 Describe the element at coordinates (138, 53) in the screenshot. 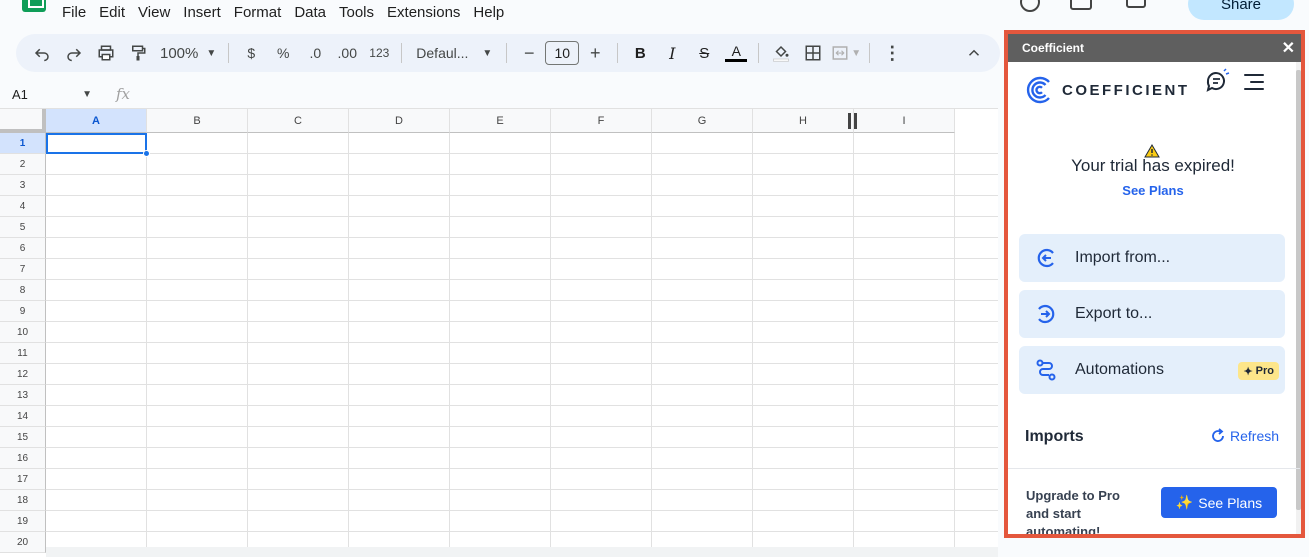

I see `paint-format-button` at that location.